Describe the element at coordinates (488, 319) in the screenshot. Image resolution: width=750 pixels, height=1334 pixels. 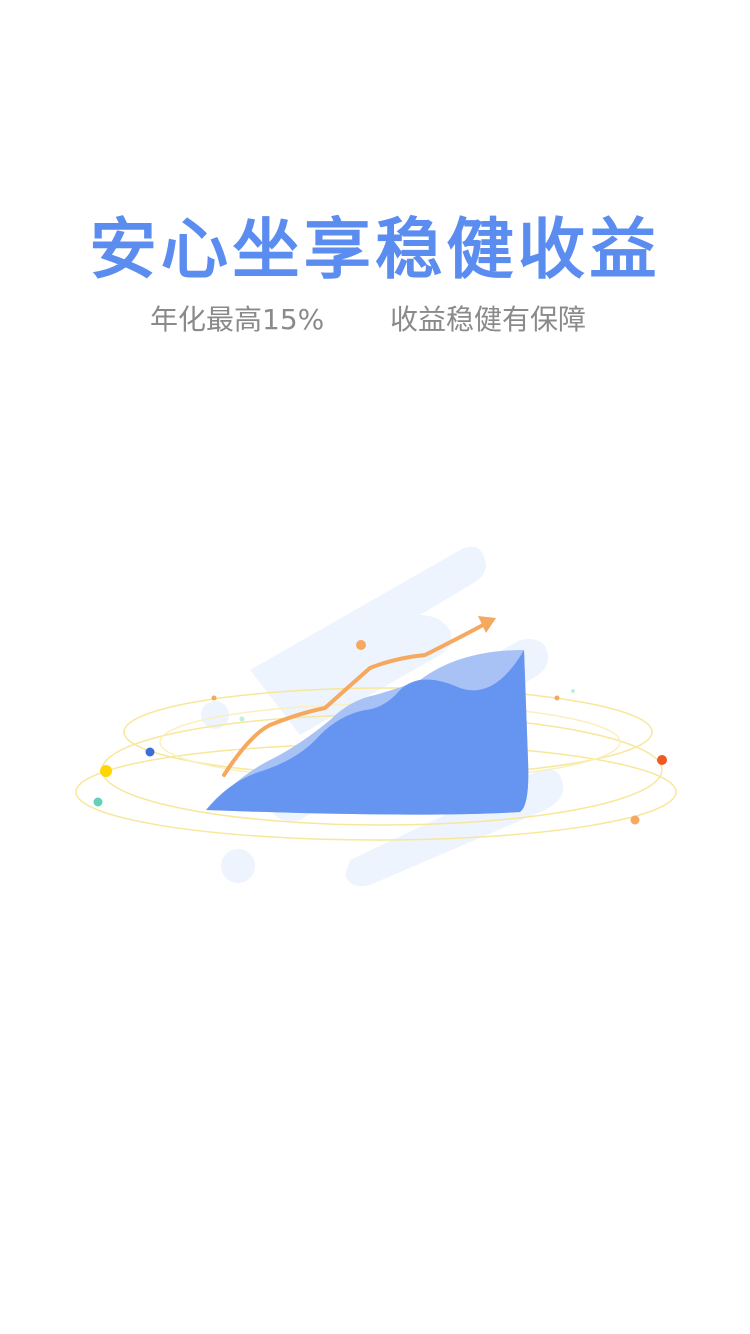
I see `safety-tagline: 收益稳健有保障` at that location.